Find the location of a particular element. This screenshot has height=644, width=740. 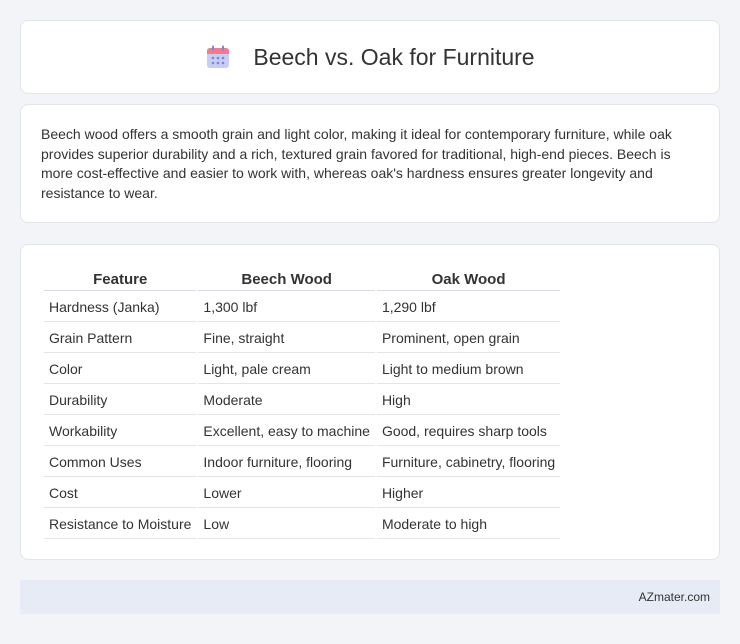

oak-cell: Moderate to high is located at coordinates (468, 524).